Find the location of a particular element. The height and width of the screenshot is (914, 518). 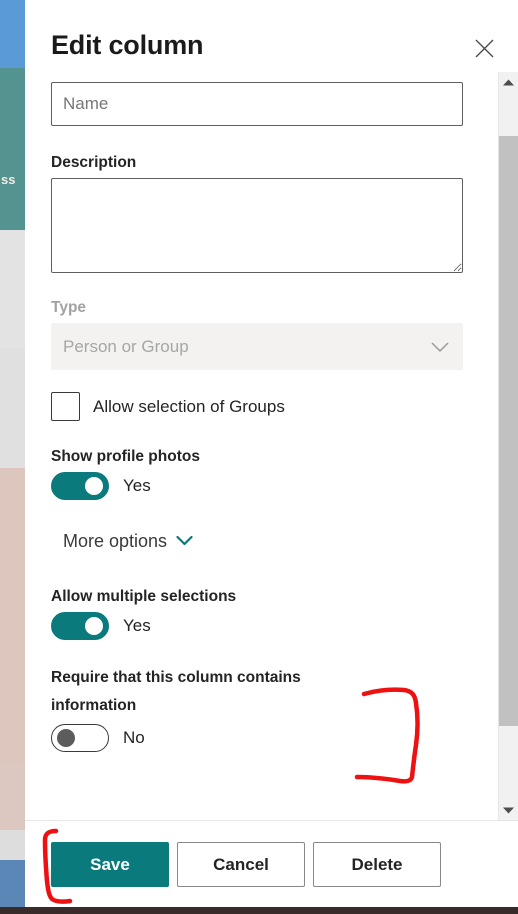

field-show-profile-photos: Show profile photos Yes is located at coordinates (258, 473).